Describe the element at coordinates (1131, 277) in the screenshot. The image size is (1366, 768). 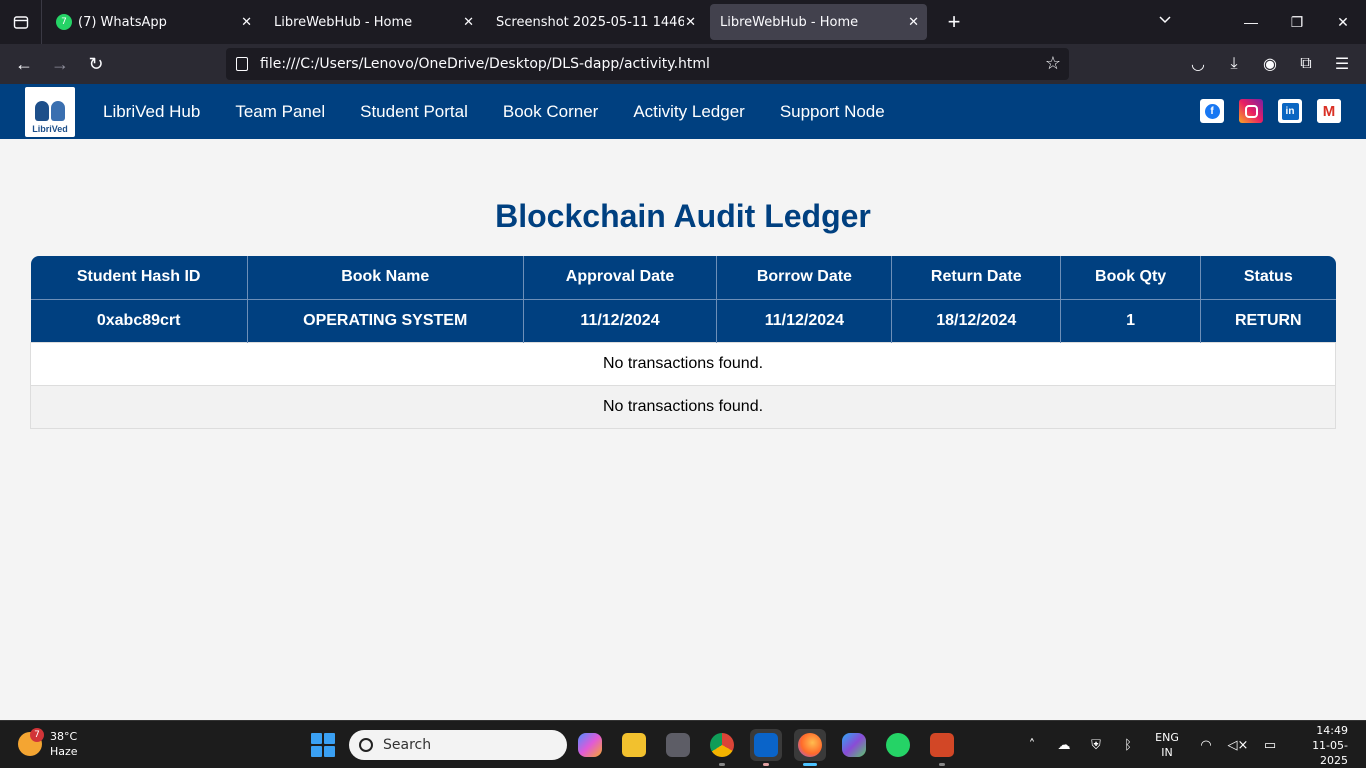
I see `column-header: Book Qty` at that location.